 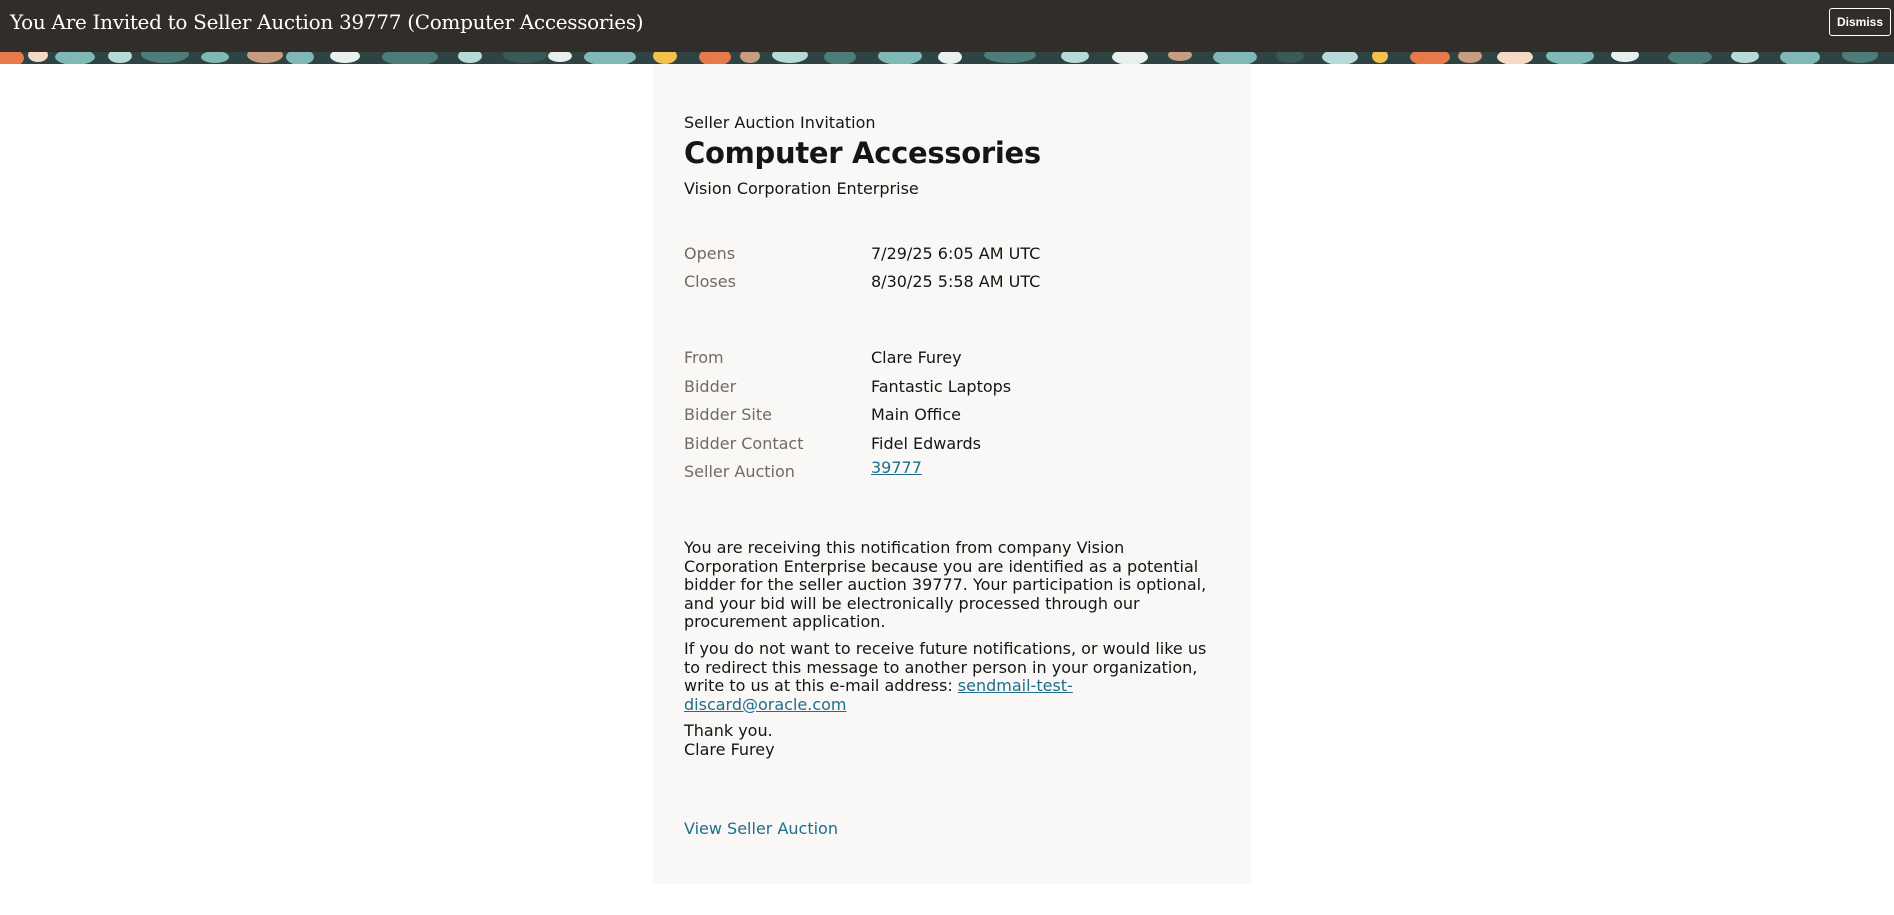 I want to click on dismiss-button: Dismiss, so click(x=1859, y=22).